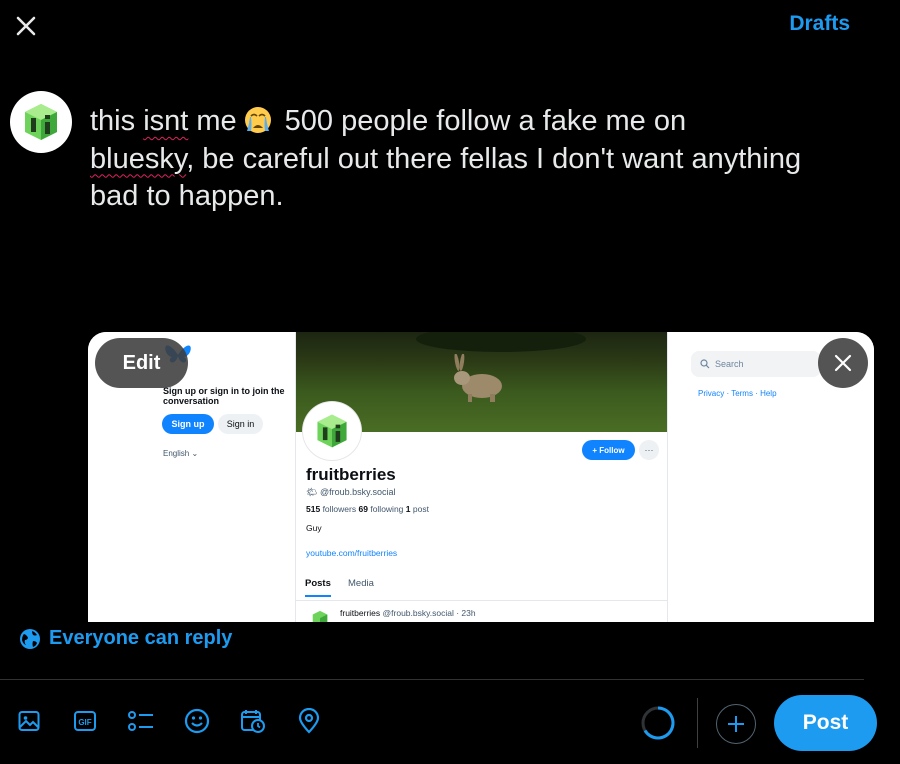 This screenshot has width=900, height=764. What do you see at coordinates (501, 342) in the screenshot?
I see `banner-hedge` at bounding box center [501, 342].